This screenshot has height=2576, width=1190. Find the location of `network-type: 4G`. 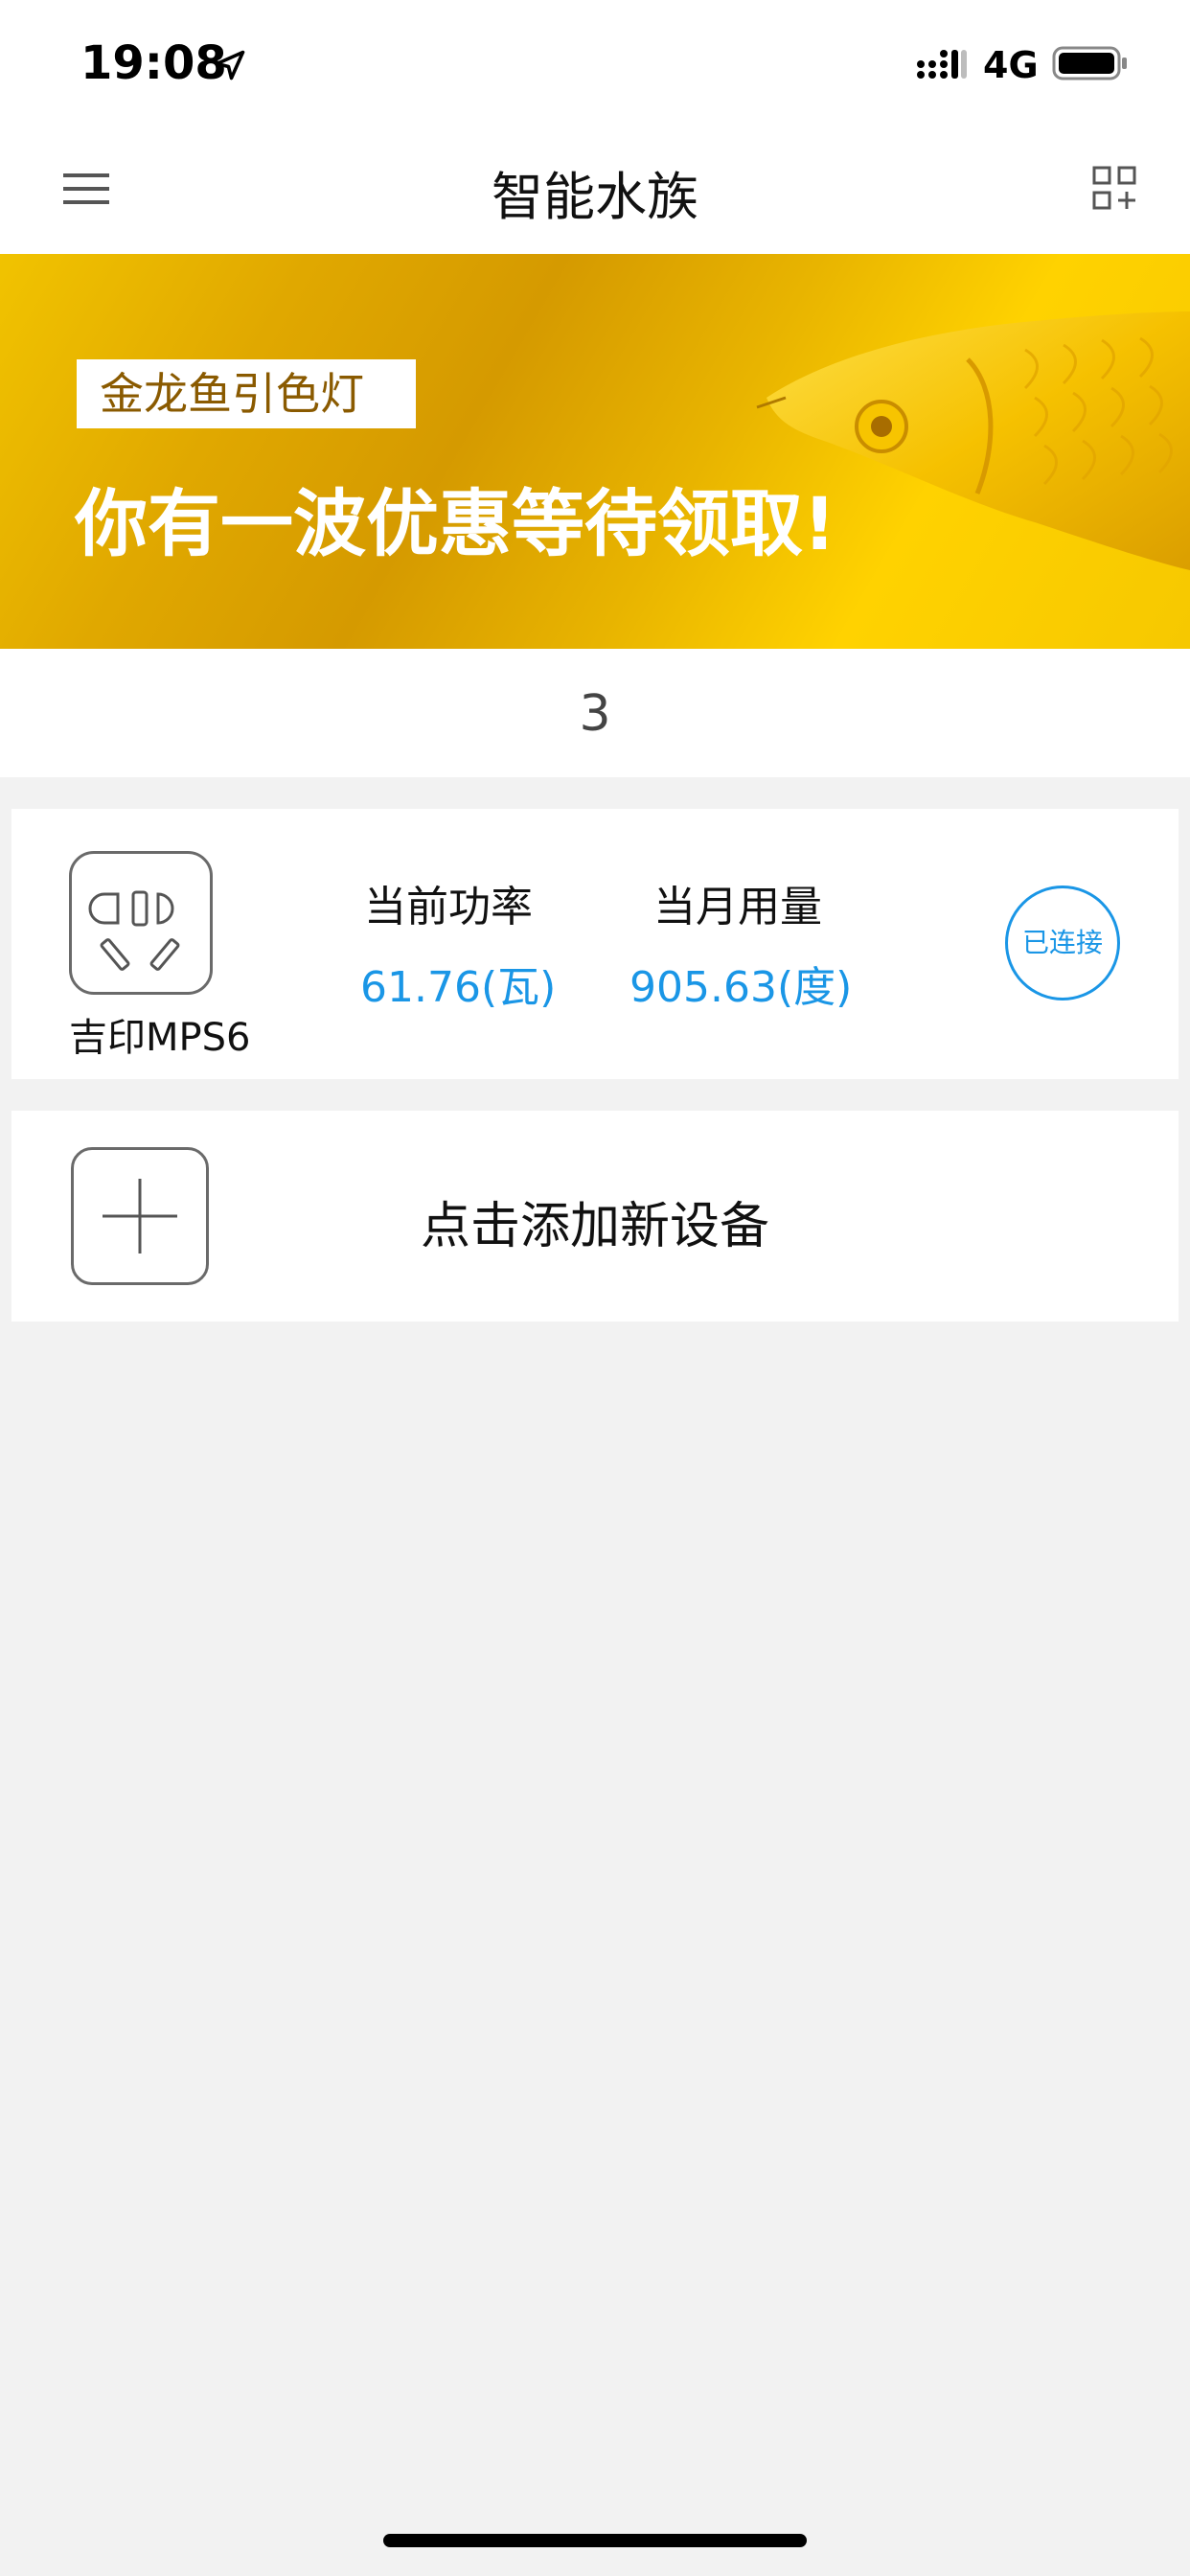

network-type: 4G is located at coordinates (1011, 65).